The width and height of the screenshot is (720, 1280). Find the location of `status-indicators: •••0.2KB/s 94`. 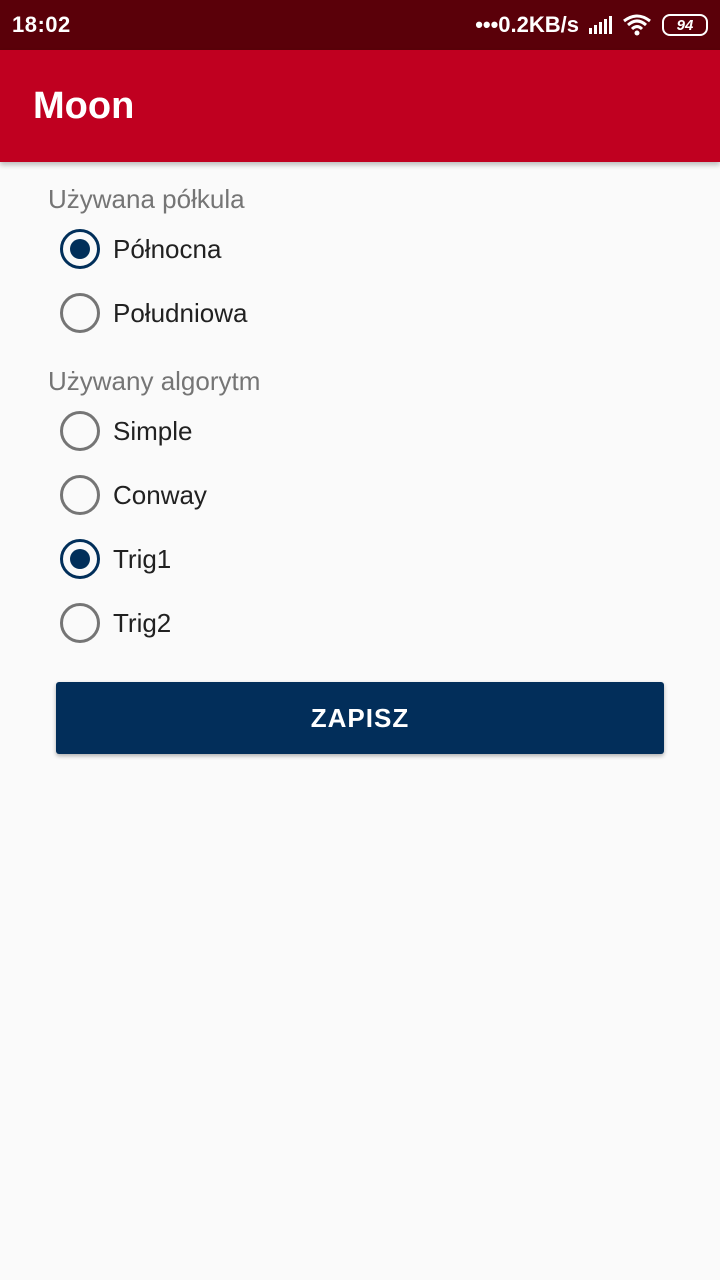

status-indicators: •••0.2KB/s 94 is located at coordinates (591, 25).